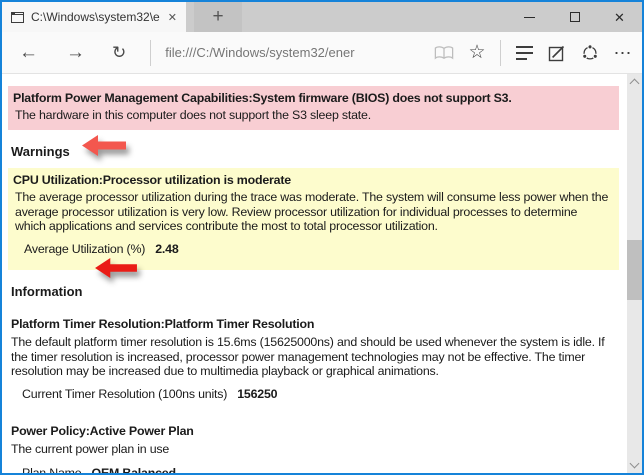 The height and width of the screenshot is (475, 644). What do you see at coordinates (85, 249) in the screenshot?
I see `field-label: Average Utilization (%)` at bounding box center [85, 249].